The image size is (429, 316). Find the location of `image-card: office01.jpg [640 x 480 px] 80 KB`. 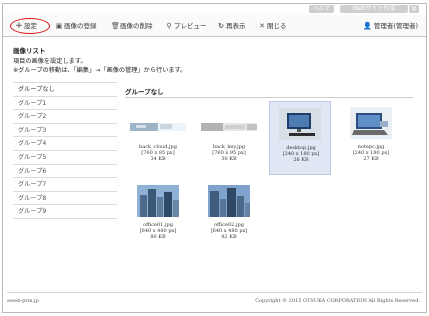

image-card: office01.jpg [640 x 480 px] 80 KB is located at coordinates (158, 216).